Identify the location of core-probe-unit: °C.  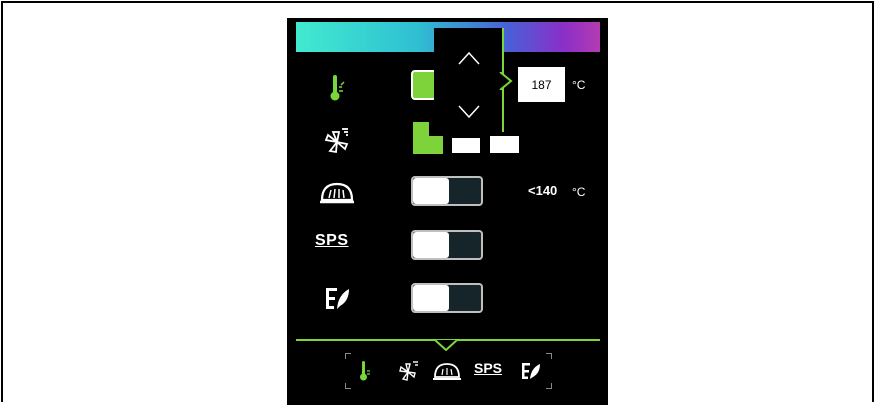
(579, 192).